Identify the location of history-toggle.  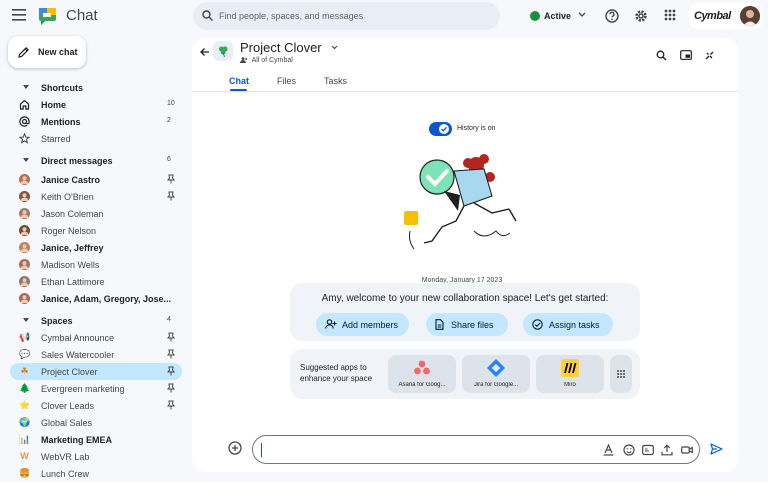
(440, 129).